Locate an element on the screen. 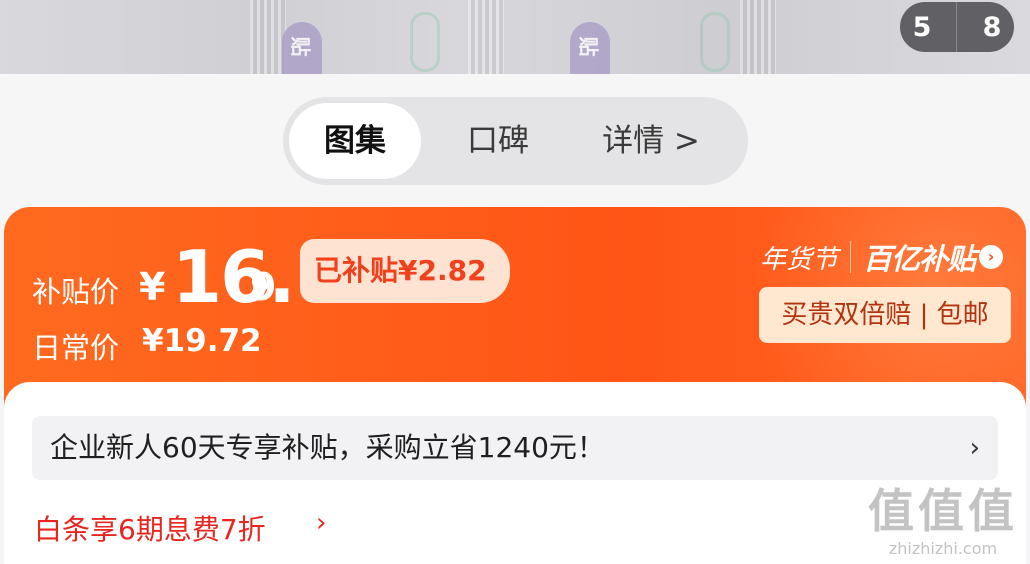 Image resolution: width=1030 pixels, height=564 pixels. subsidized-amount-tag: 已补贴¥2.82 is located at coordinates (405, 271).